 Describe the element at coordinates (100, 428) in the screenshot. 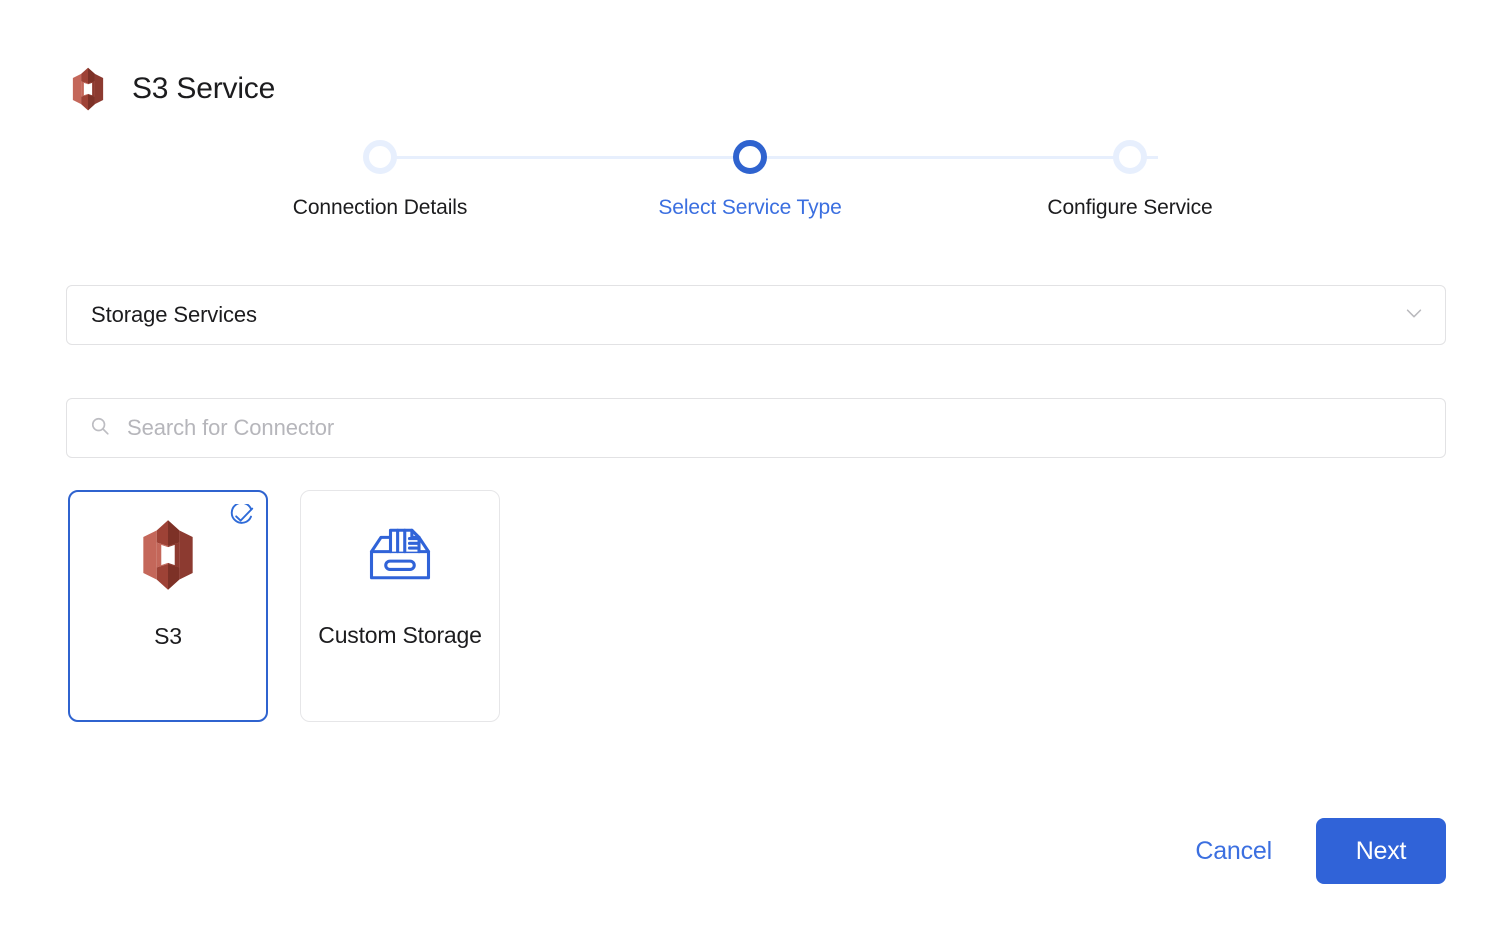

I see `search-icon` at that location.